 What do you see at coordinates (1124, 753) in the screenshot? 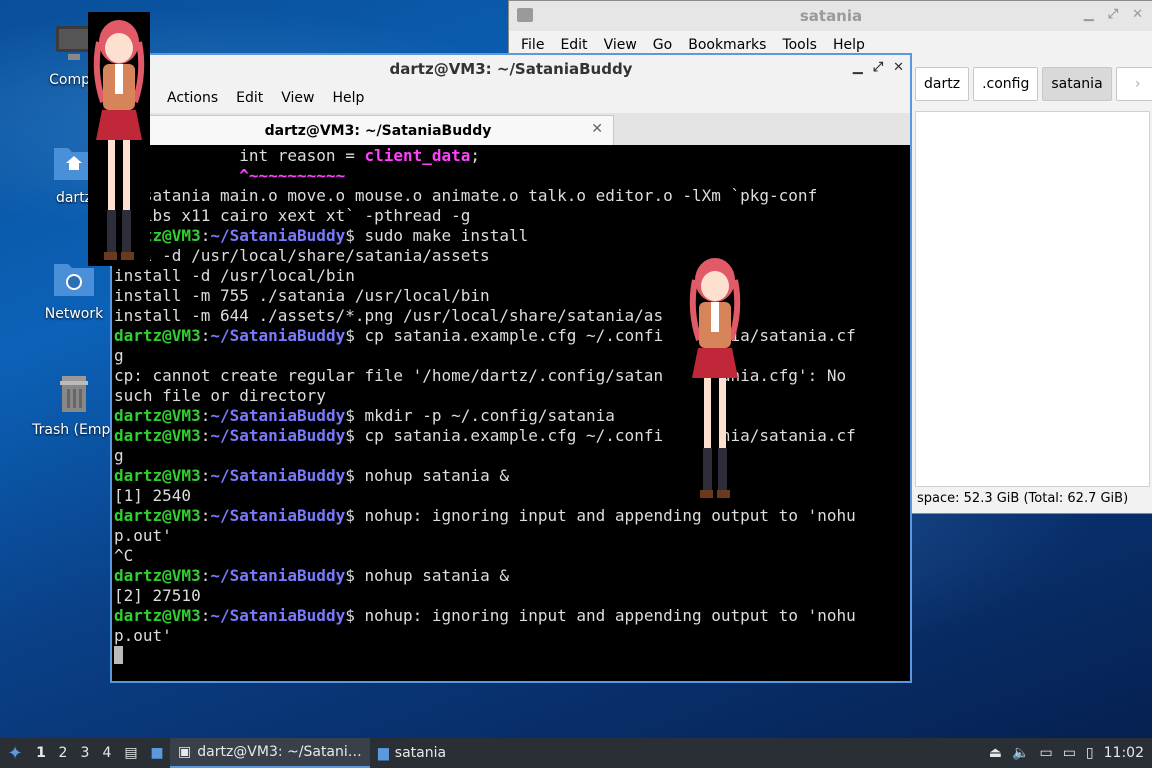
I see `clock: 11:02` at bounding box center [1124, 753].